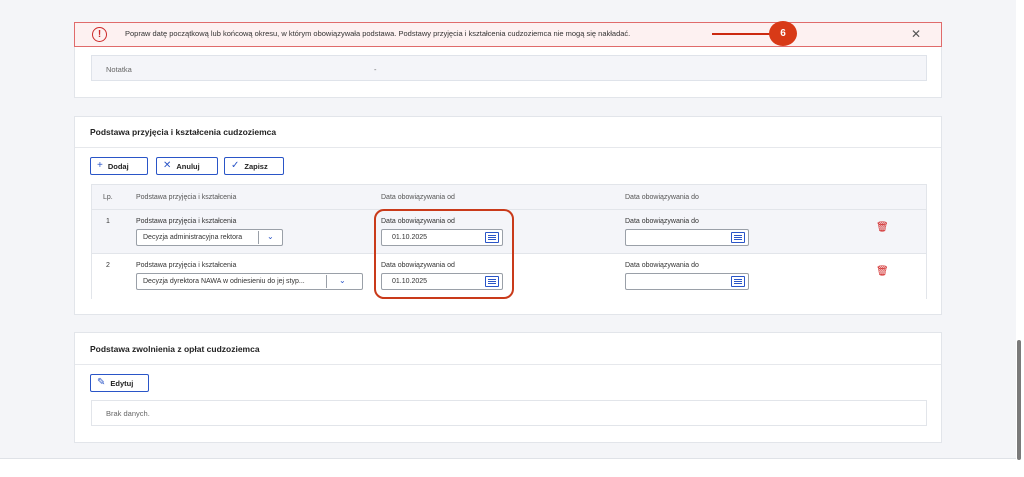  What do you see at coordinates (375, 69) in the screenshot?
I see `note-value: -` at bounding box center [375, 69].